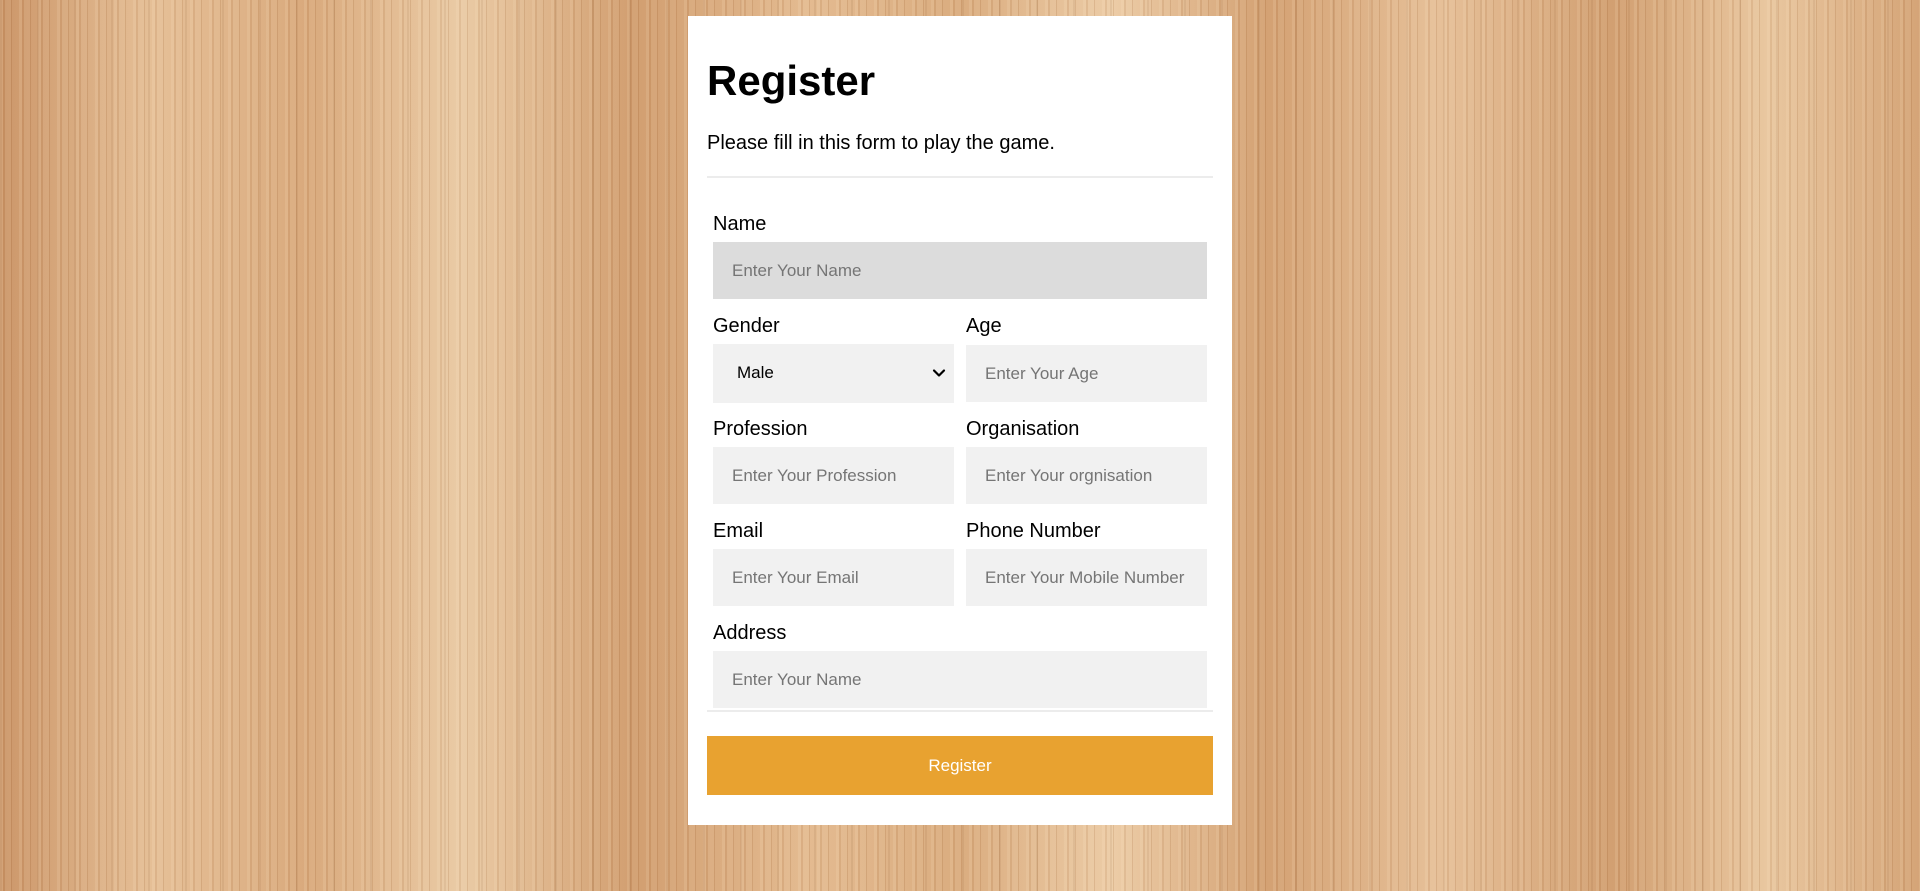 Image resolution: width=1920 pixels, height=891 pixels. Describe the element at coordinates (984, 326) in the screenshot. I see `age-label: Age` at that location.